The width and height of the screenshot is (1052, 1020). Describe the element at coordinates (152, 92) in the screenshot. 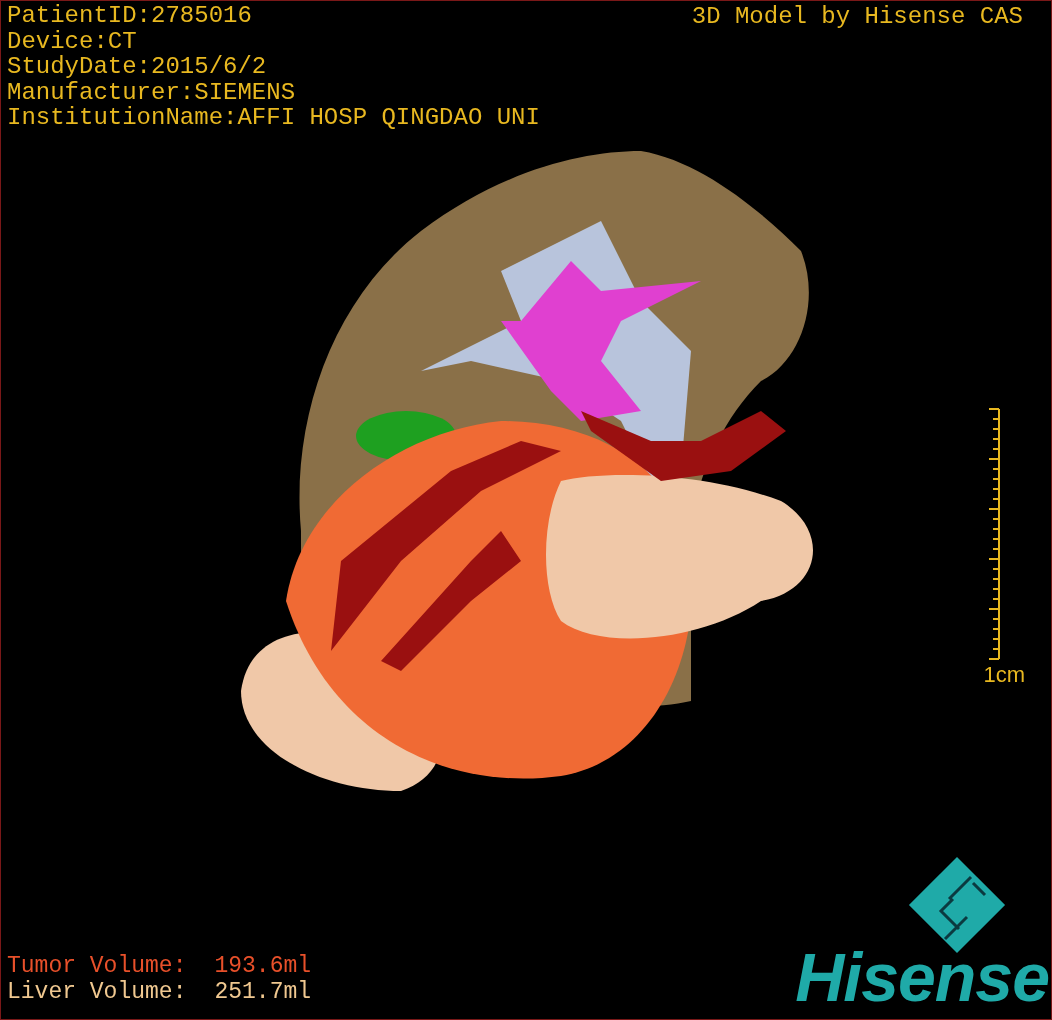

I see `study-info-text: Manufacturer:SIEMENS` at that location.